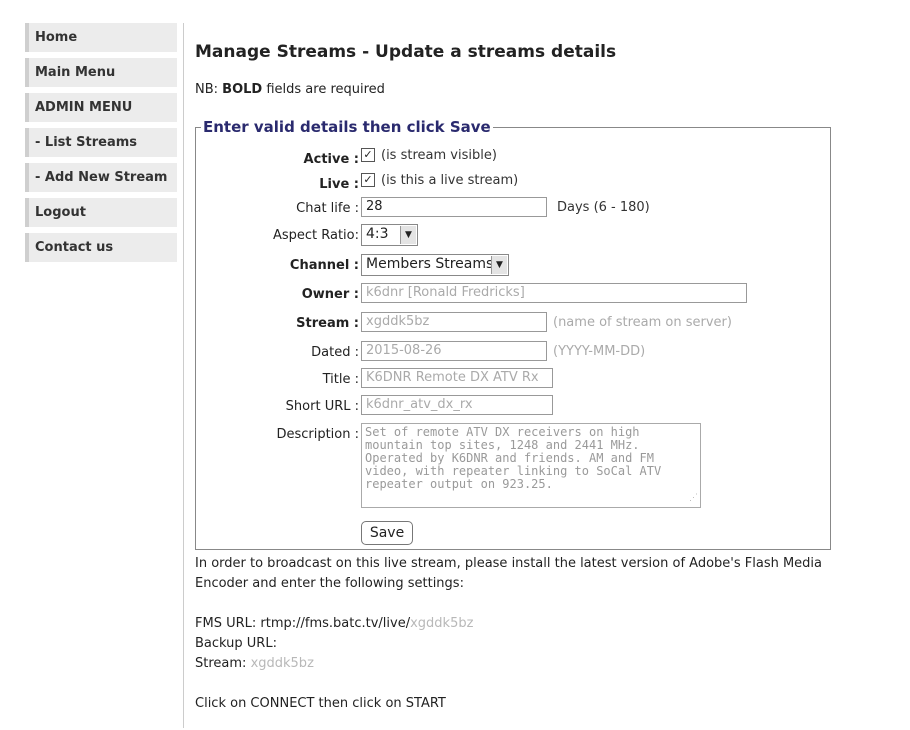 The height and width of the screenshot is (730, 910). I want to click on row-owner: Owner : k6dnr [Ronald Fredricks], so click(515, 295).